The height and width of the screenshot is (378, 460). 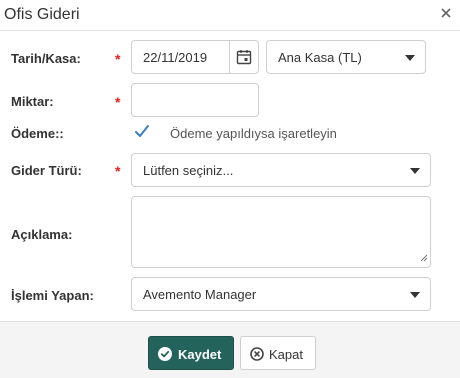 I want to click on save-button-label: Kaydet, so click(x=200, y=354).